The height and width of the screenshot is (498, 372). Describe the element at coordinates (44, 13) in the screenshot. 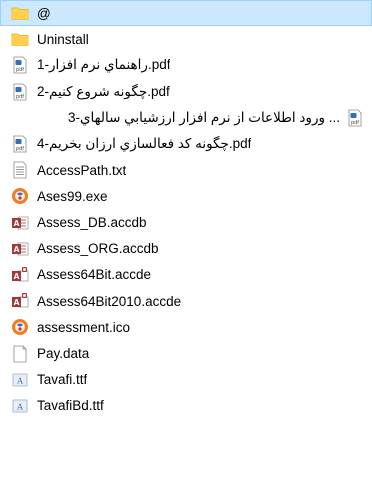

I see `file-name: @` at that location.